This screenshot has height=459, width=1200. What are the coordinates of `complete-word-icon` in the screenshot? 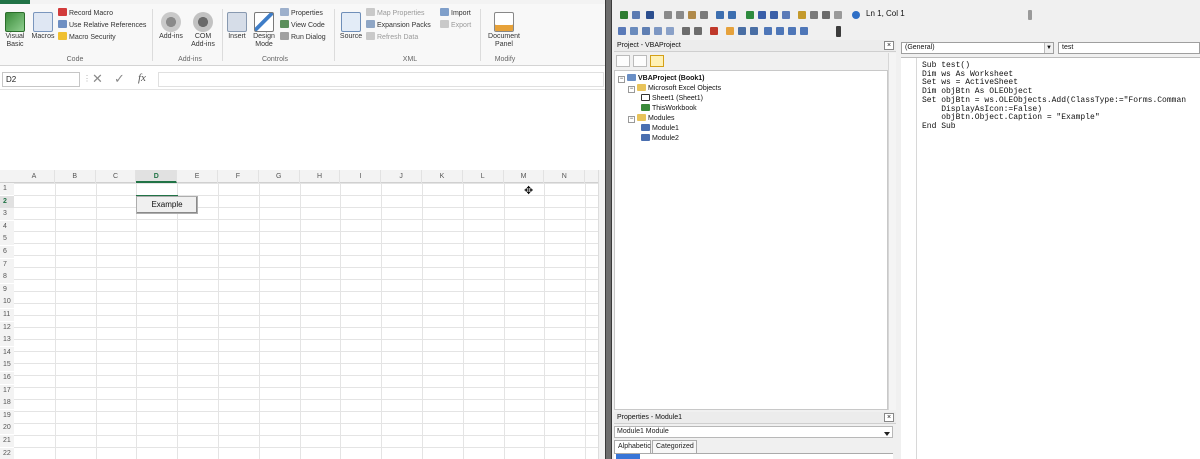 It's located at (670, 31).